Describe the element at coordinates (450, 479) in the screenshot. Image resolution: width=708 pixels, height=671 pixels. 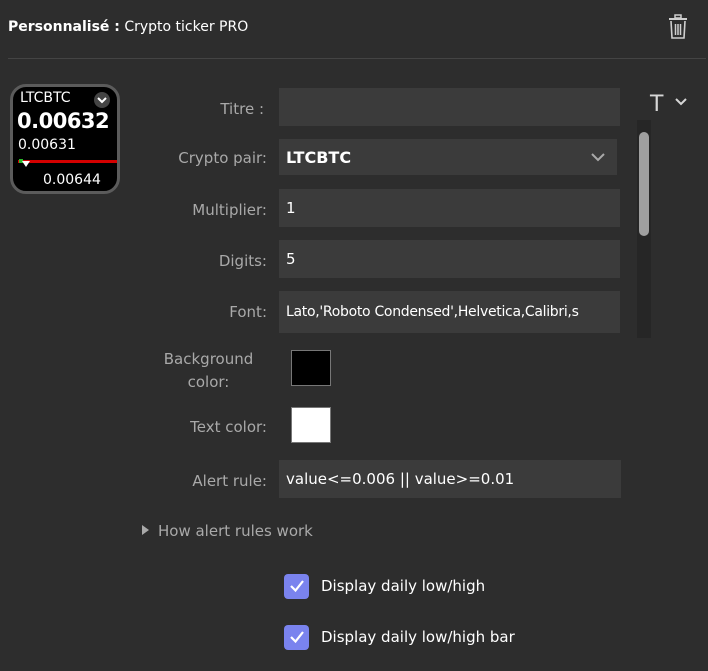
I see `alert-rule-input: value<=0.006 || value>=0.01` at that location.